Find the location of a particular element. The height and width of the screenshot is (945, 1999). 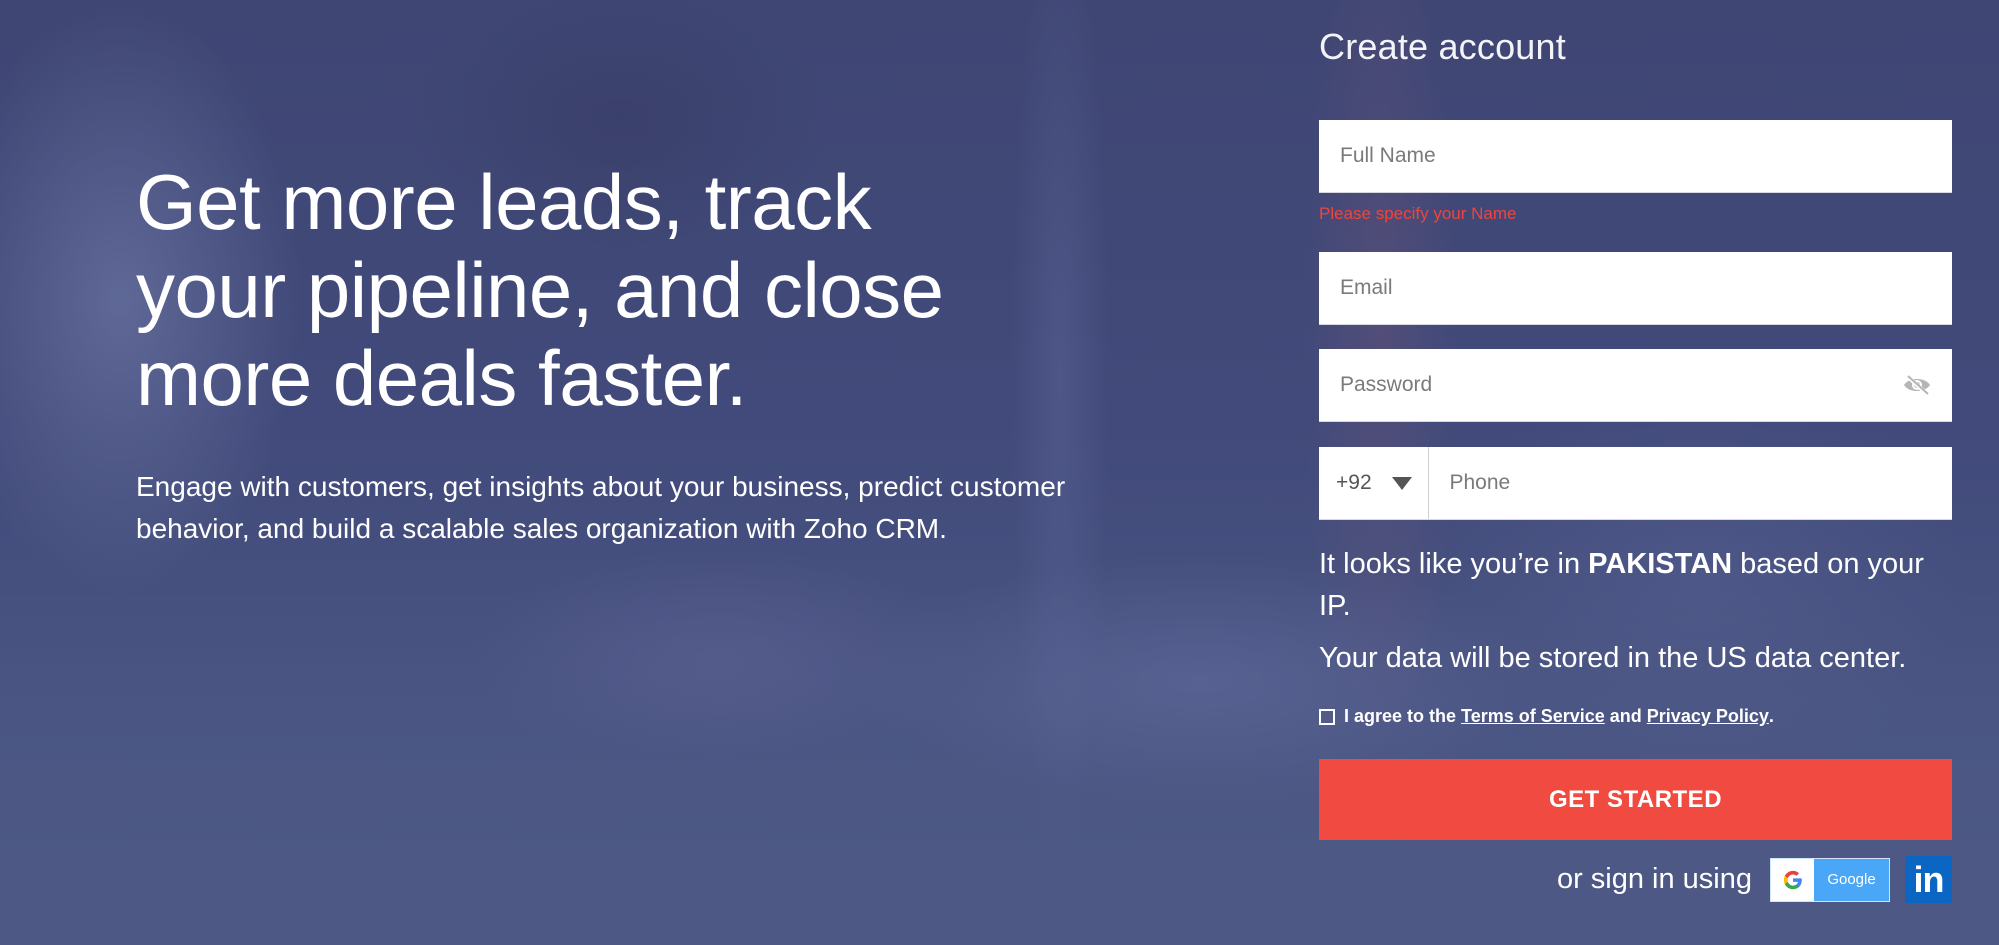

email-field-wrapper is located at coordinates (1635, 288).